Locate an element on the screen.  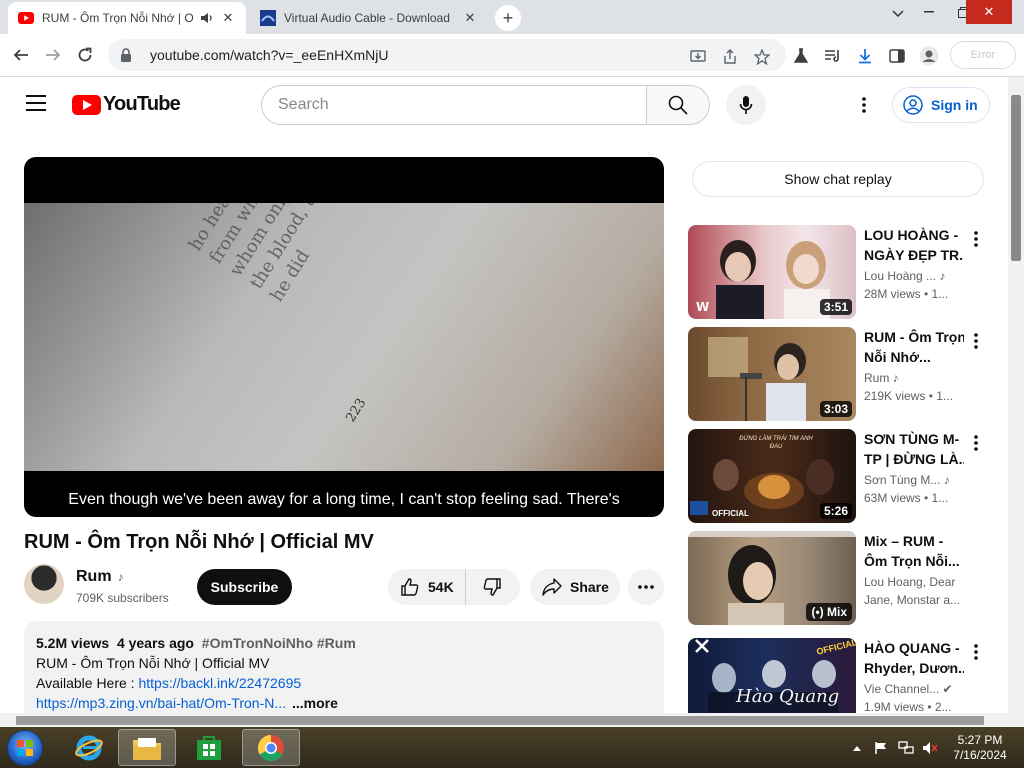
tab-youtube-video: RUM - Ôm Trọn Nỗi Nhớ | O ✕ is located at coordinates (127, 18).